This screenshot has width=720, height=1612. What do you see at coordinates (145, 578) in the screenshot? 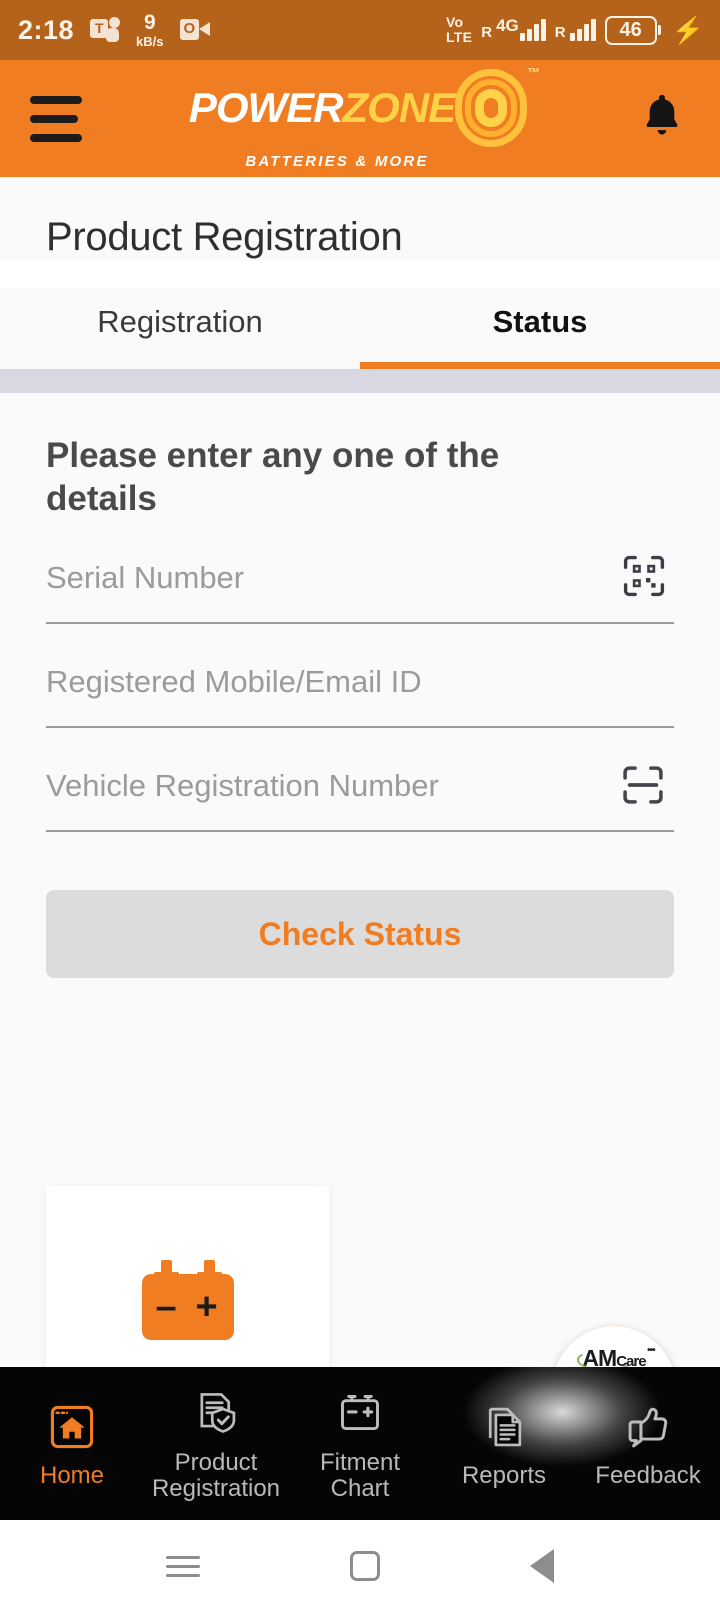
I see `serial-number-placeholder: Serial Number` at bounding box center [145, 578].